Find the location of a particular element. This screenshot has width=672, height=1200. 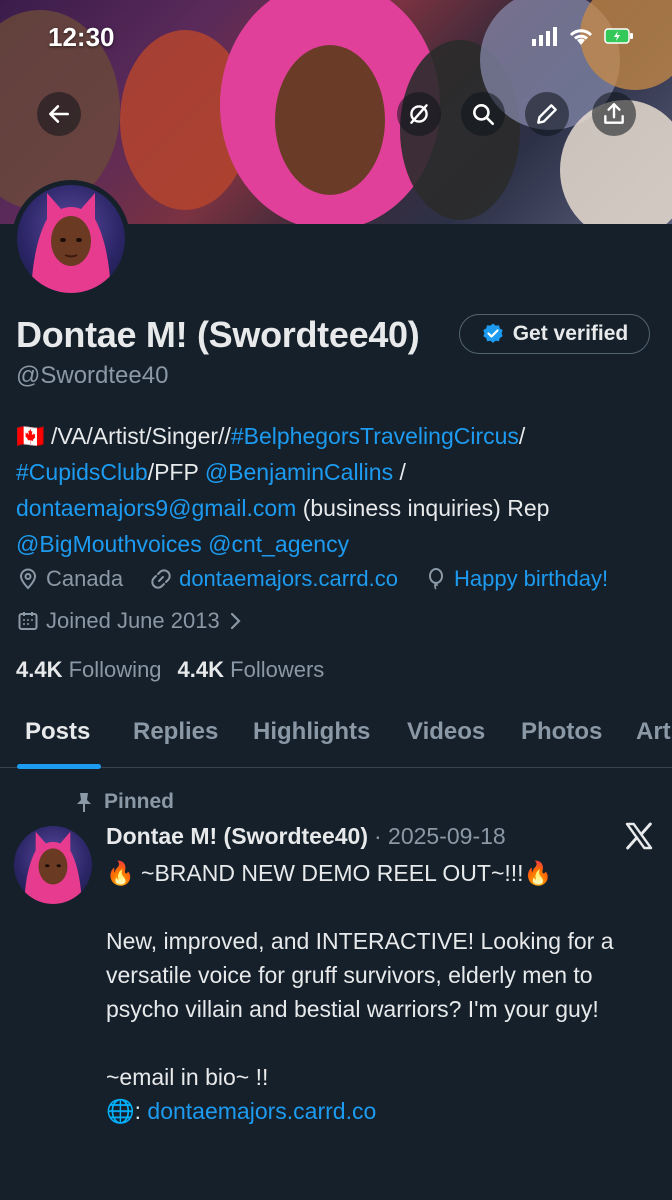

grok-icon is located at coordinates (419, 114).